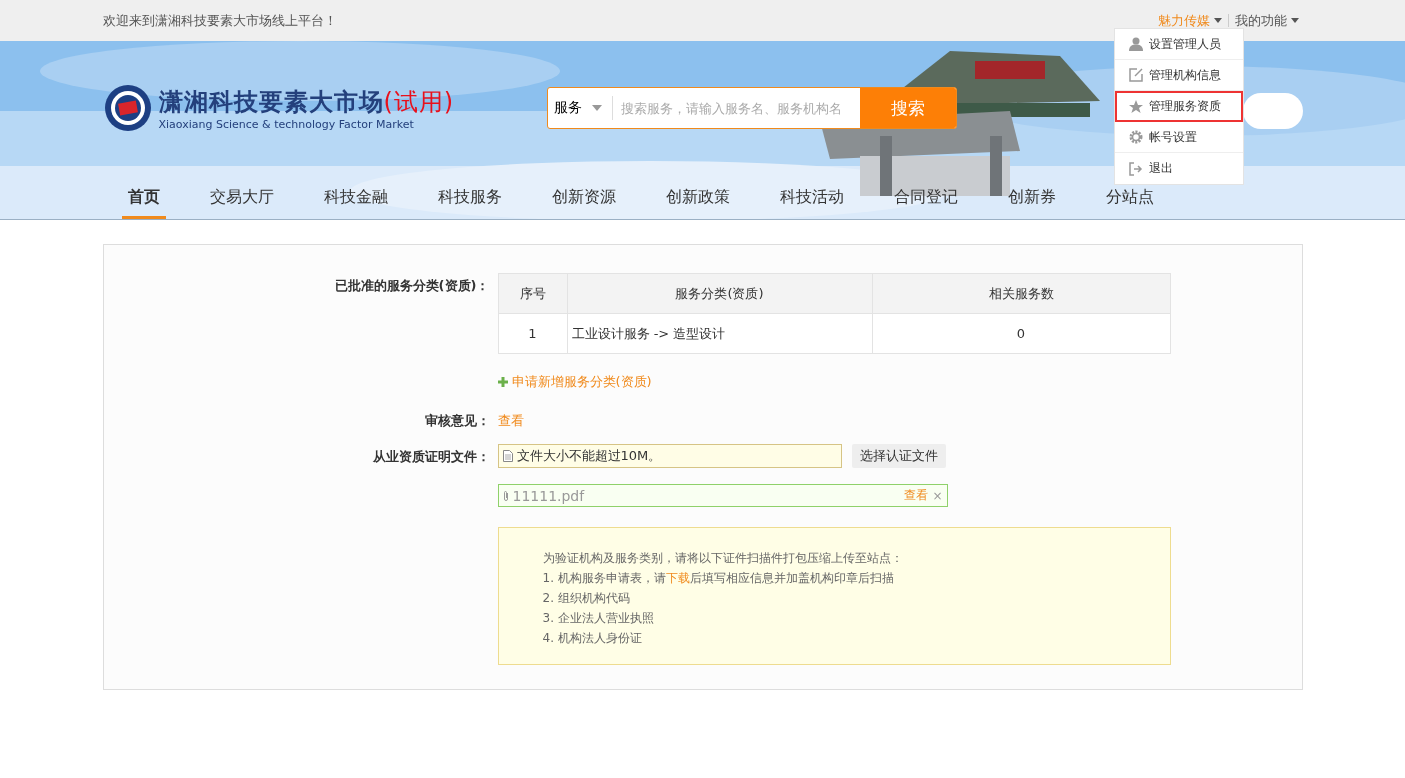 The image size is (1405, 778). Describe the element at coordinates (697, 197) in the screenshot. I see `nav-tab: 创新政策` at that location.